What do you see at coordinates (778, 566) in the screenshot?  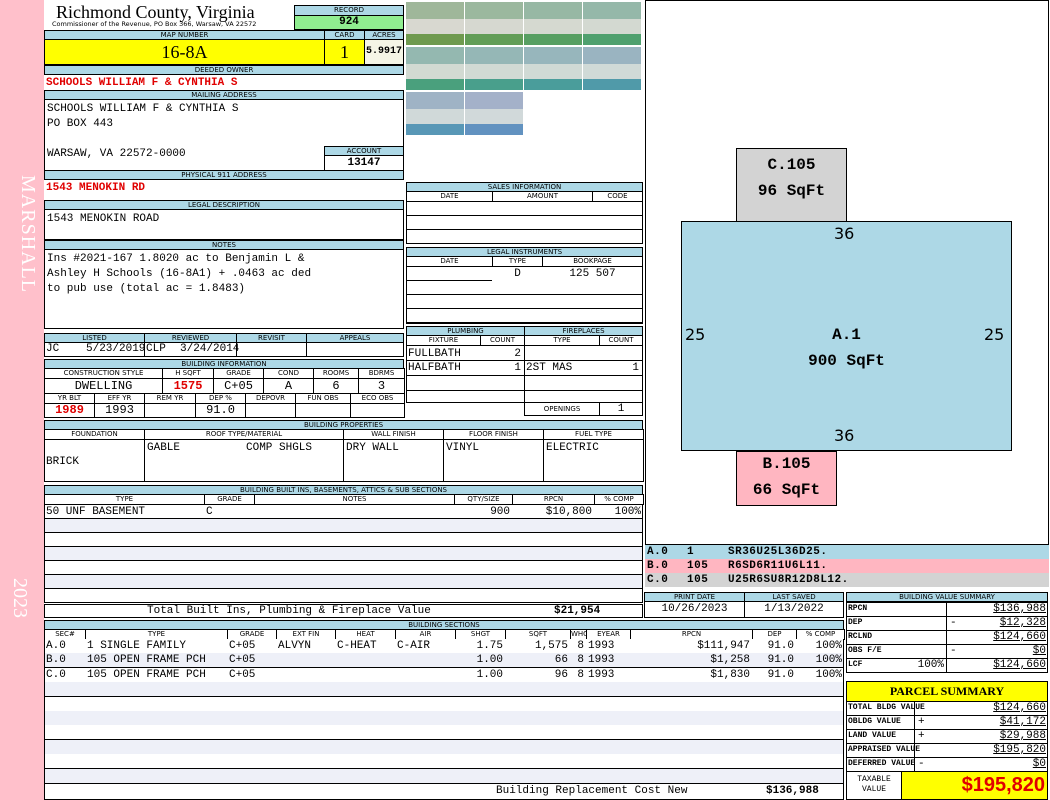 I see `legend-cell: R6SD6R11U6L11.` at bounding box center [778, 566].